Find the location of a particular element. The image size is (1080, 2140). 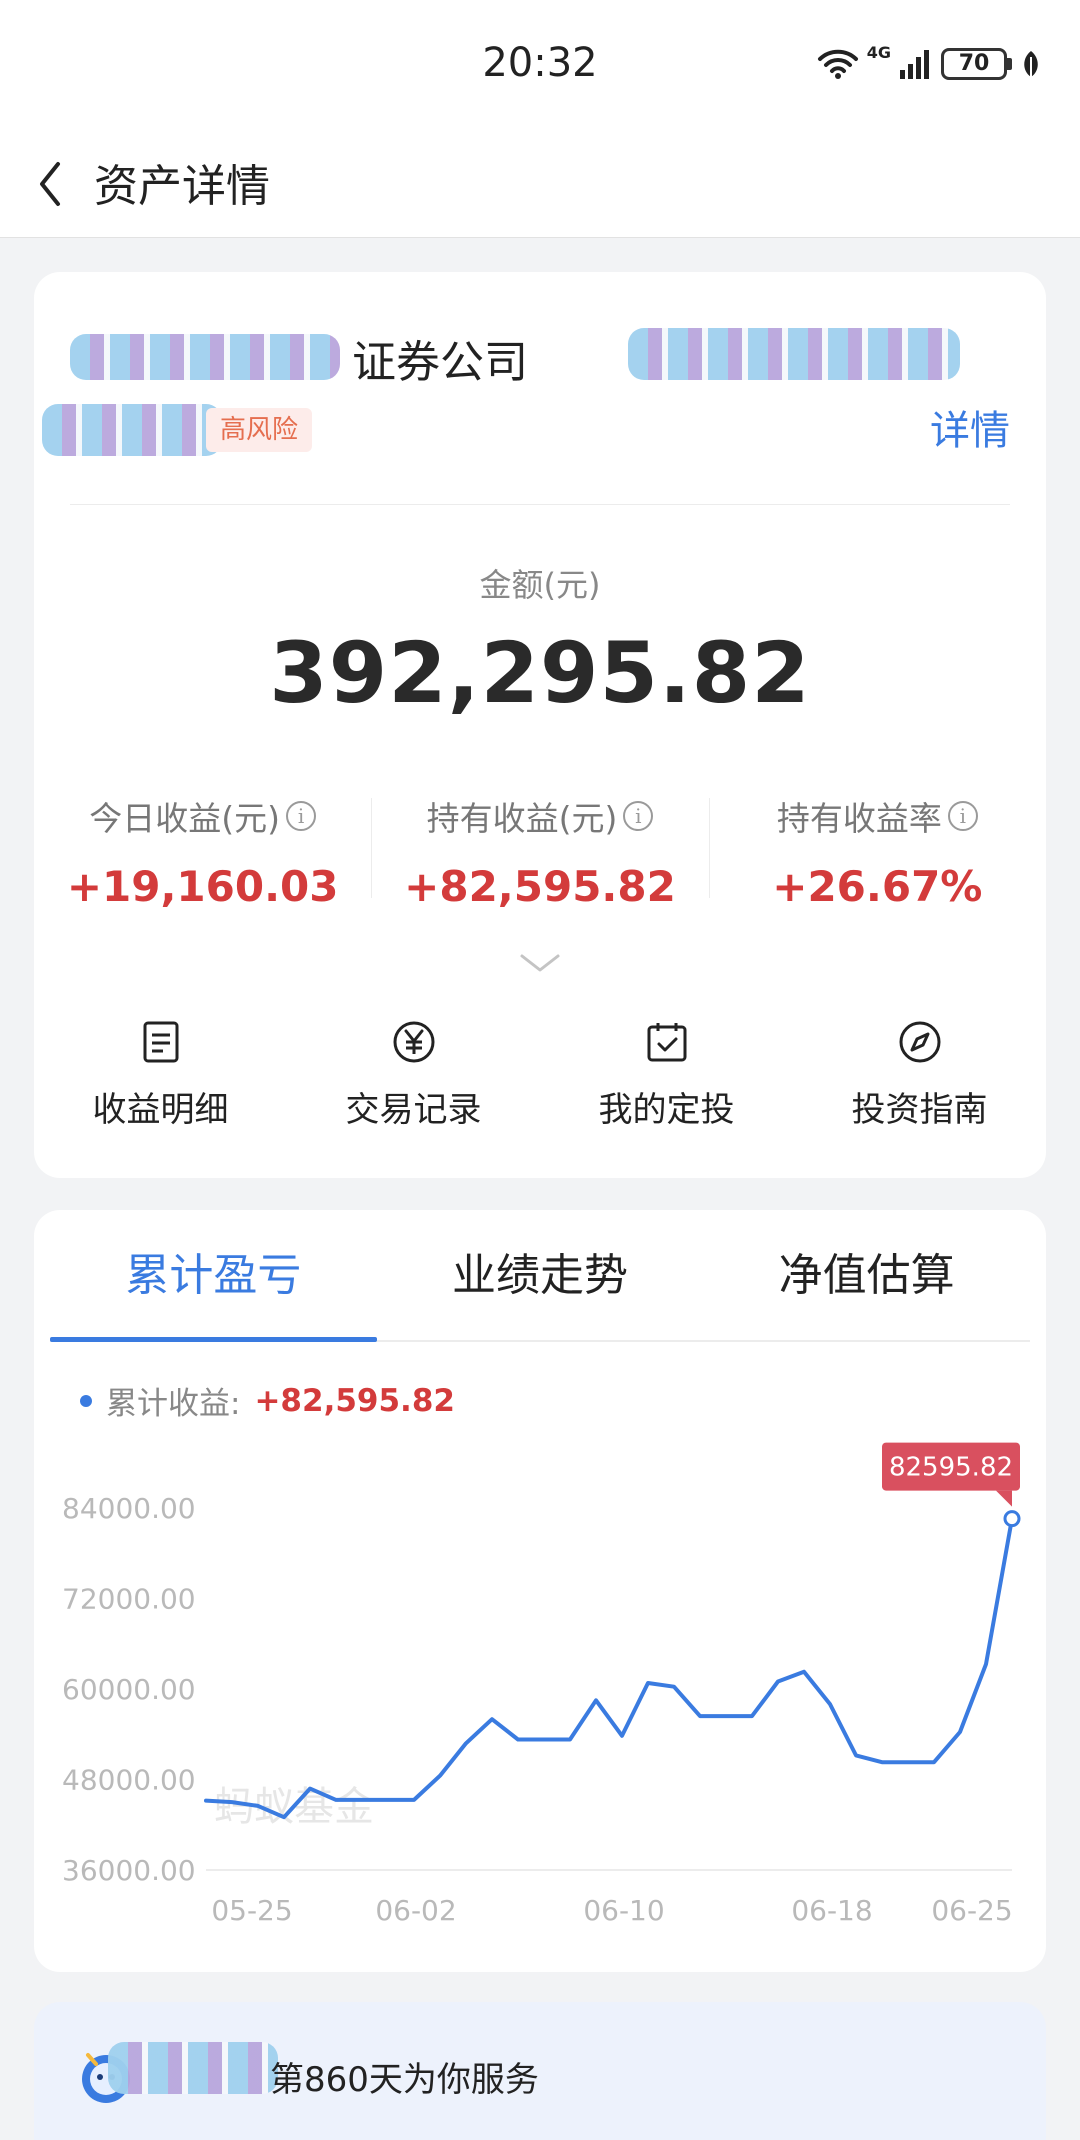

fund-name-text: 证券公司 is located at coordinates (440, 361).